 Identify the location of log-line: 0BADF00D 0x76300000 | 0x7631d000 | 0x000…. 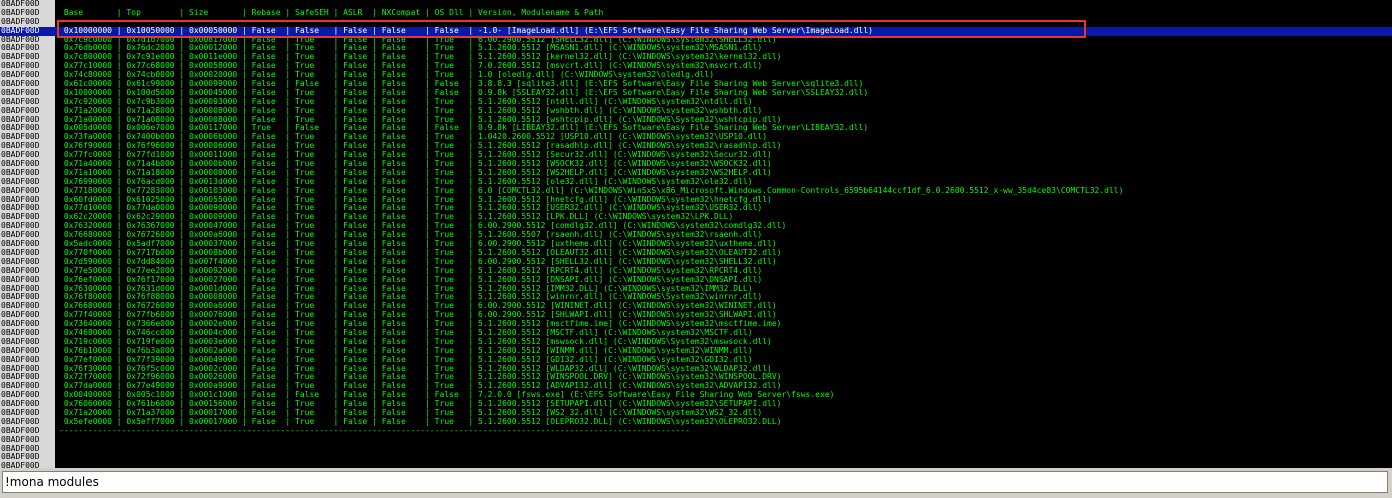
(696, 289).